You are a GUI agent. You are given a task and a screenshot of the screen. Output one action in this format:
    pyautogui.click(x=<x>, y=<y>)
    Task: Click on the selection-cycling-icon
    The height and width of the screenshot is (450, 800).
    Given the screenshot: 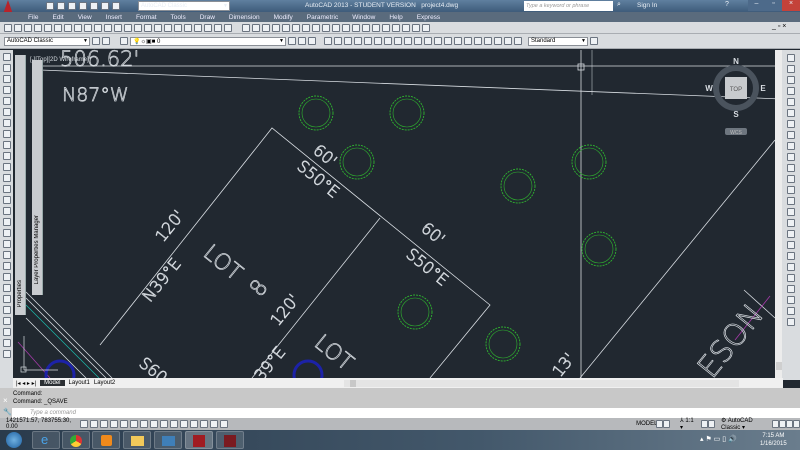 What is the action you would take?
    pyautogui.click(x=214, y=424)
    